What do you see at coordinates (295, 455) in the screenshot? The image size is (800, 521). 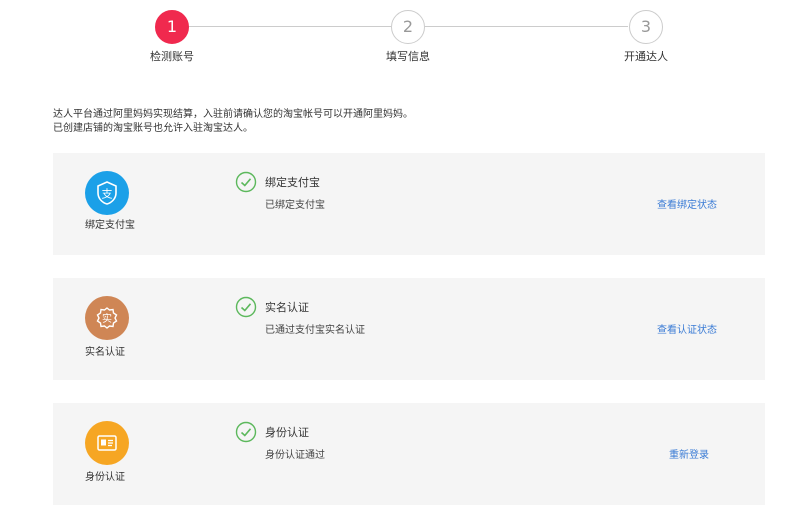 I see `card-status-text: 身份认证通过` at bounding box center [295, 455].